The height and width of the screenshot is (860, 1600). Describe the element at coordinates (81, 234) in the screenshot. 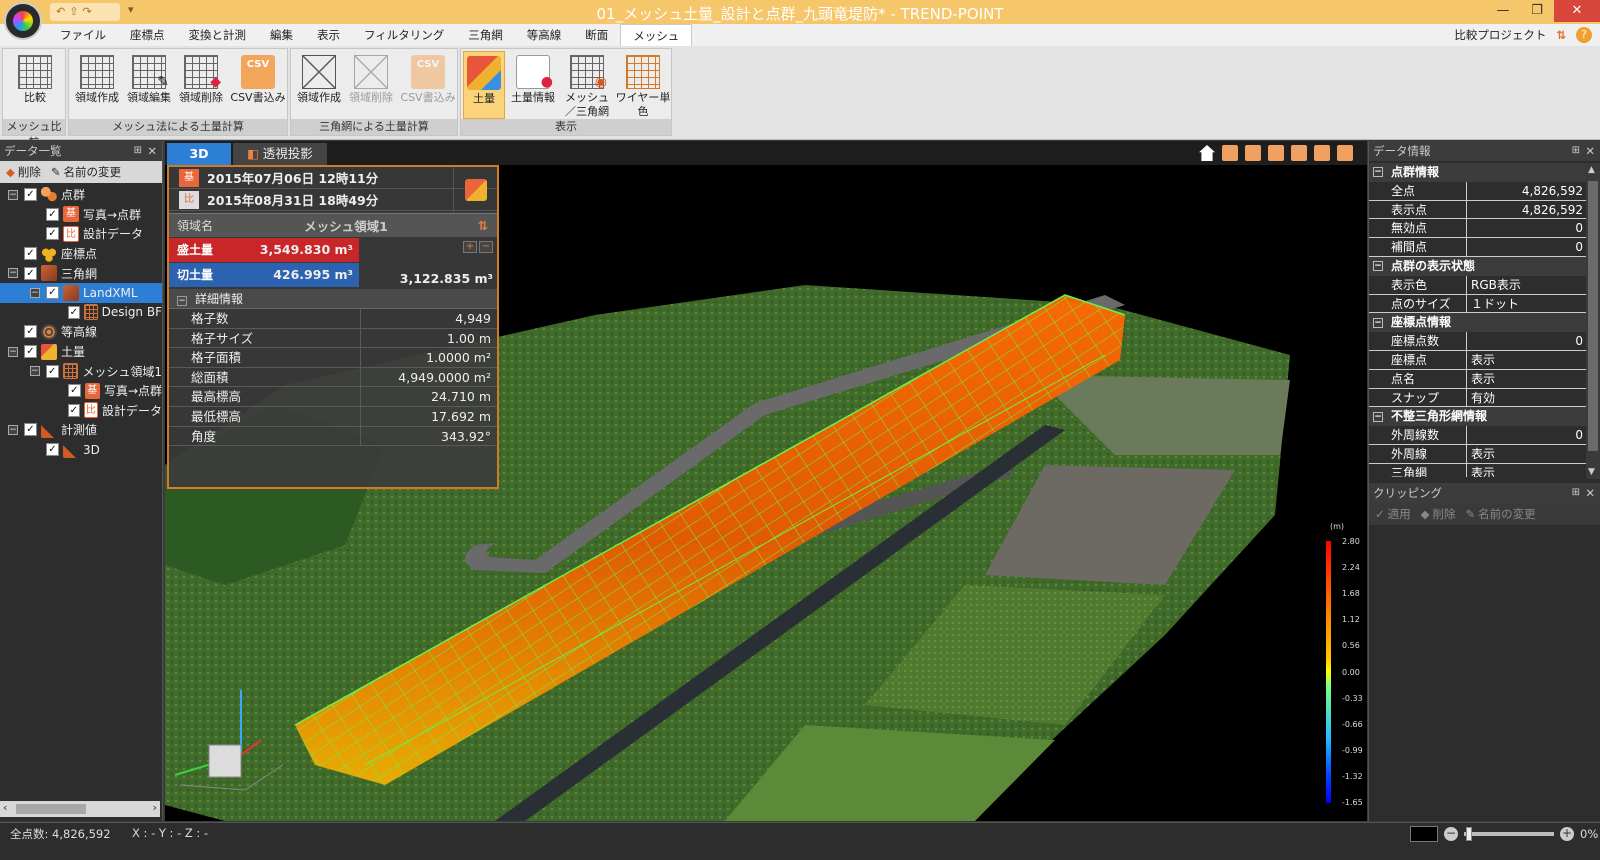

I see `tree-item-design-data: ✓ 比設計データ` at that location.